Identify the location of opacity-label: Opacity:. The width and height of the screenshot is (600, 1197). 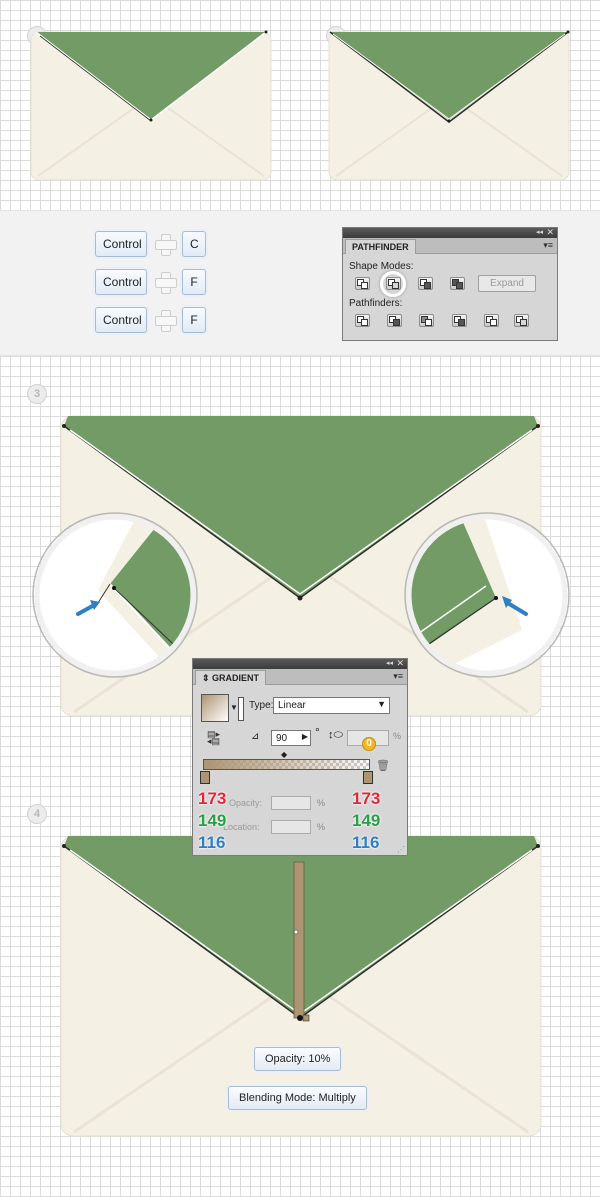
(246, 803).